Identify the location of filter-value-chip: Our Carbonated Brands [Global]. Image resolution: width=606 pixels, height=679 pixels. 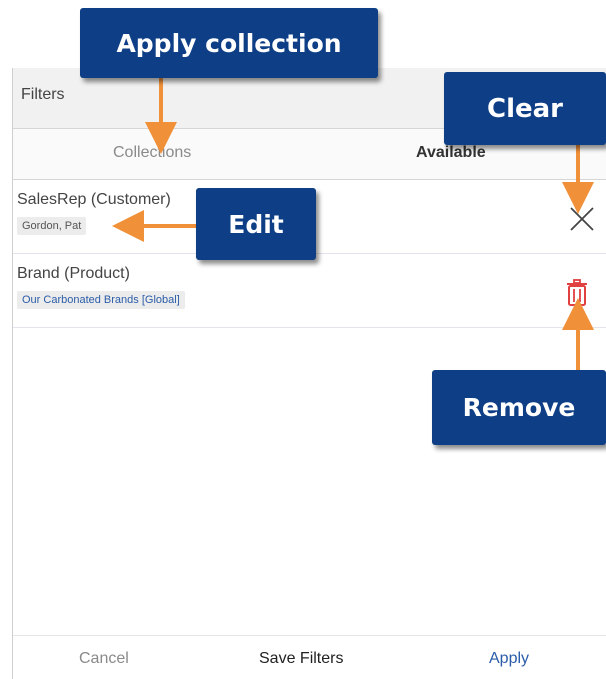
(101, 300).